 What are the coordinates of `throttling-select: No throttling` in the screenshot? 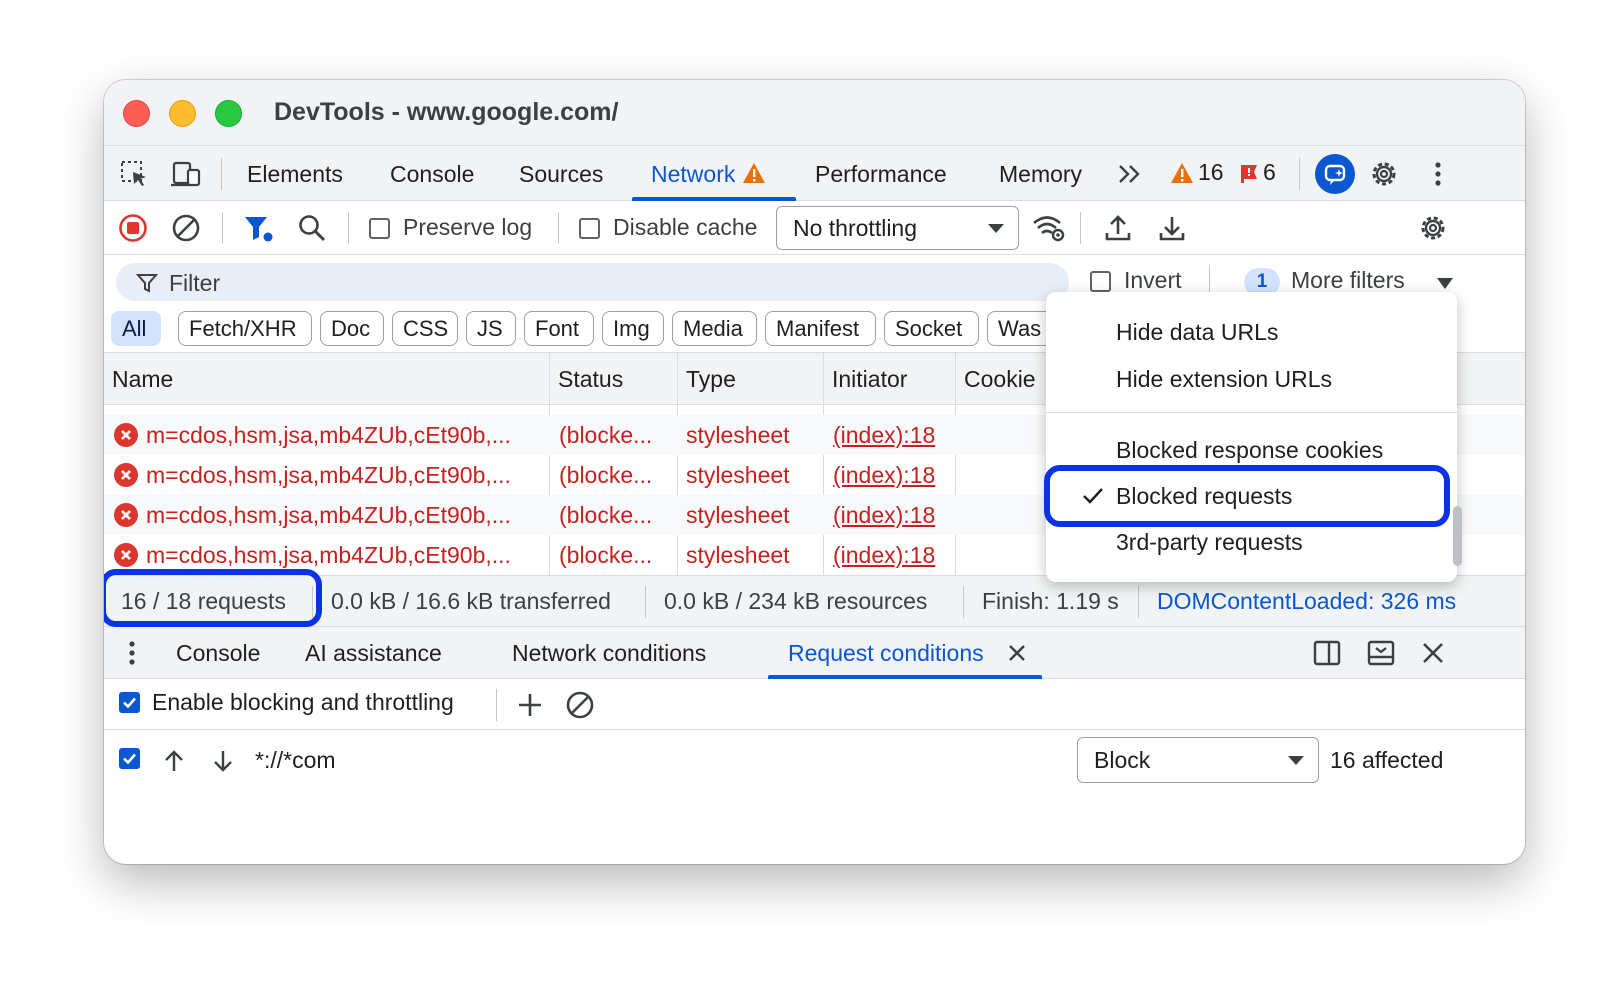 It's located at (897, 228).